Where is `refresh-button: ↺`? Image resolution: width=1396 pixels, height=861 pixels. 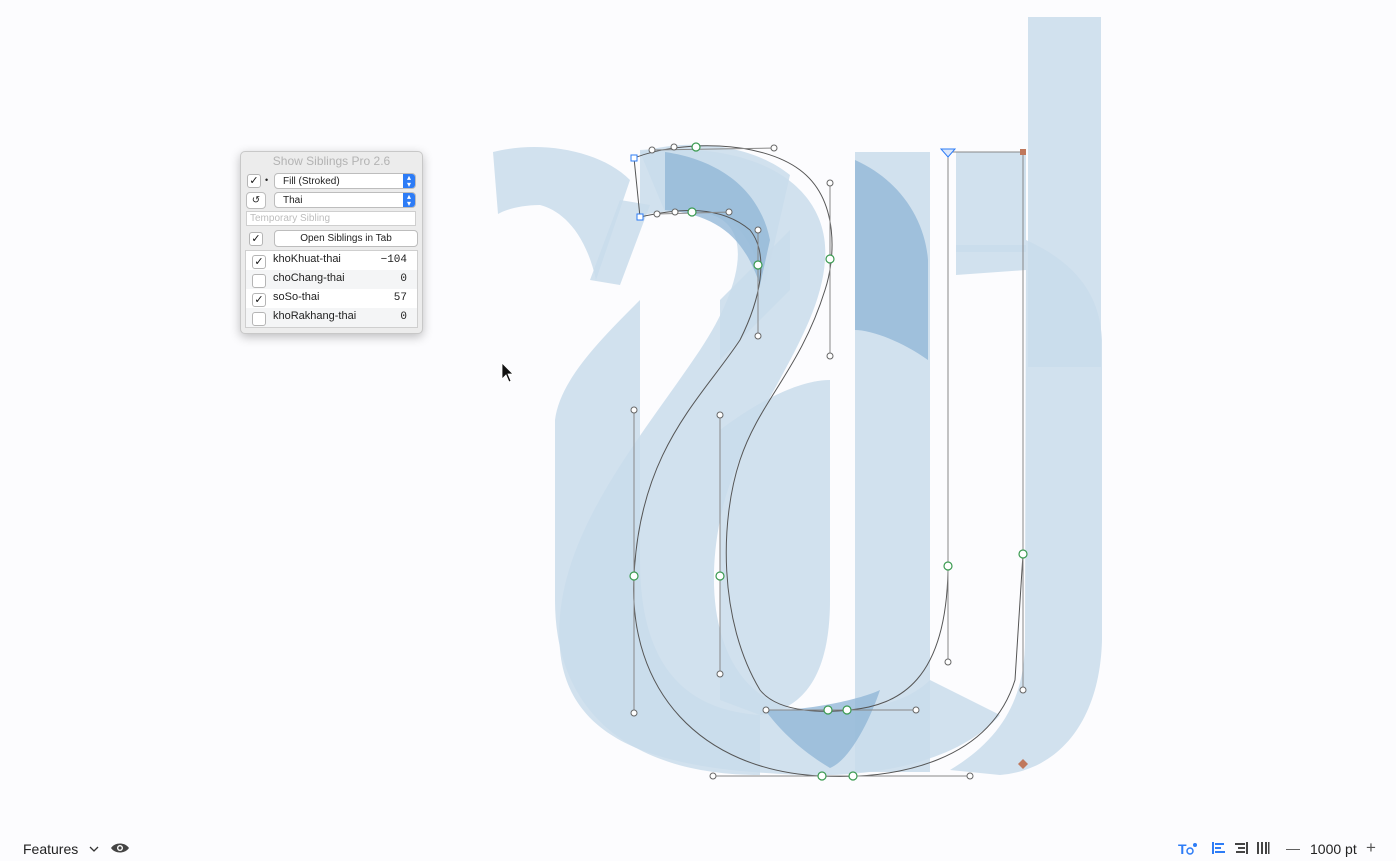 refresh-button: ↺ is located at coordinates (256, 200).